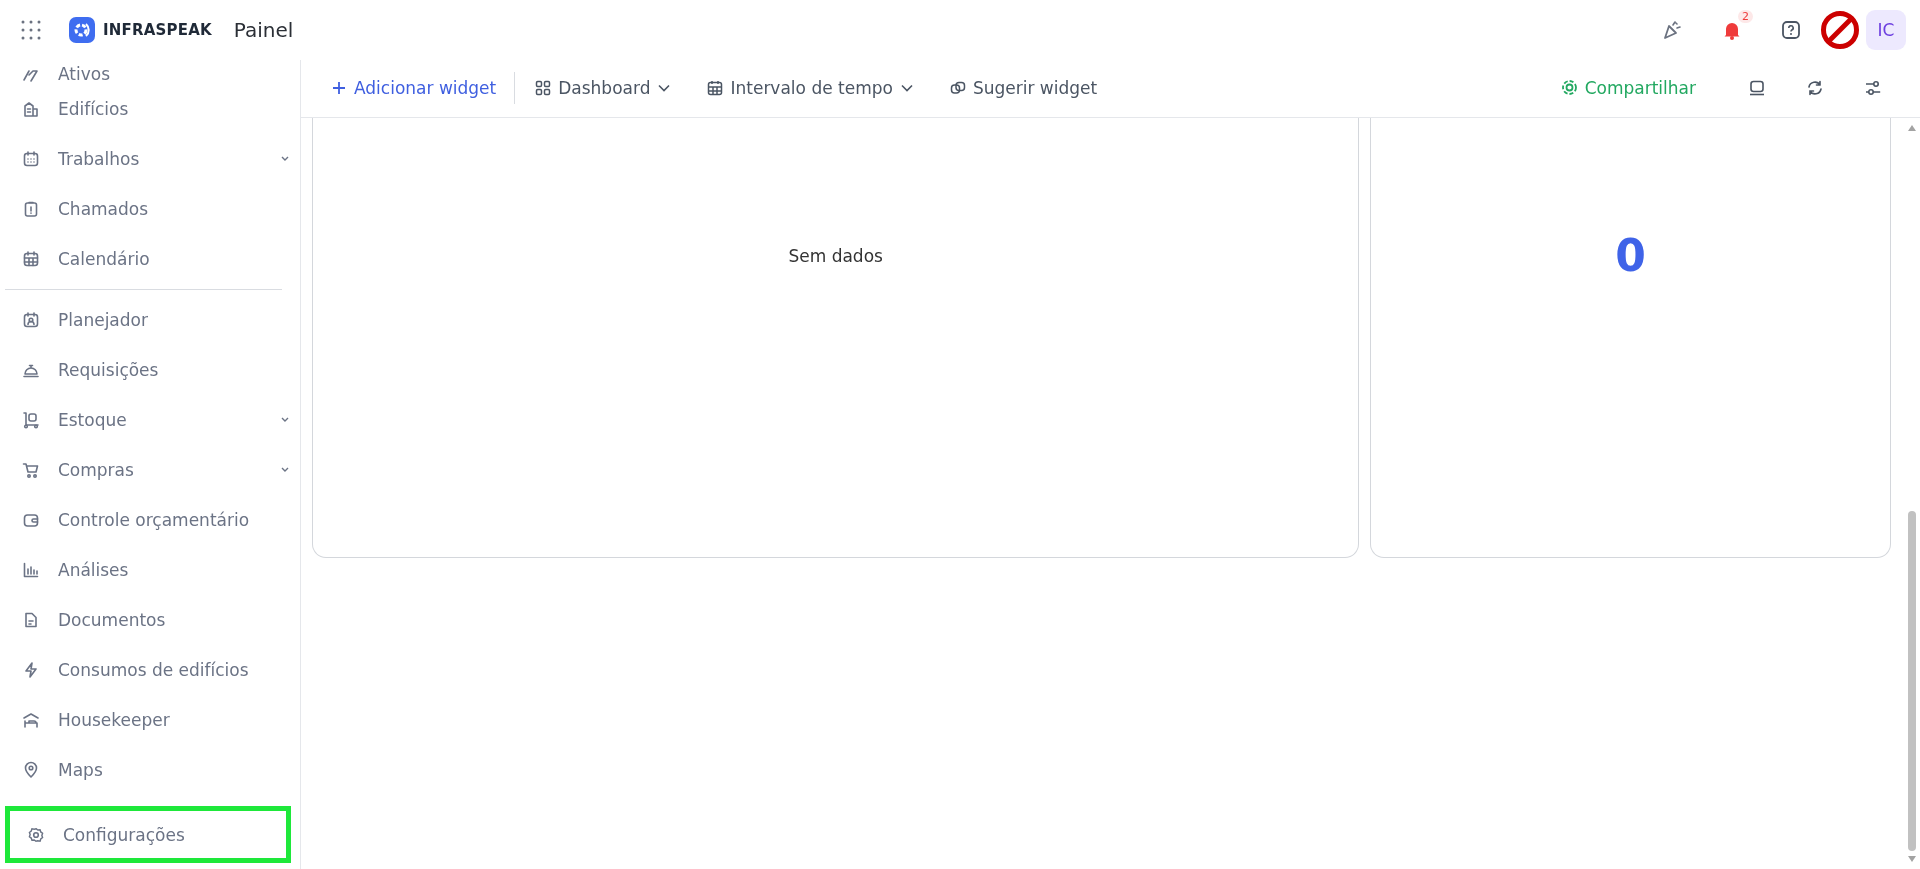 This screenshot has height=869, width=1920. I want to click on calendar-dots-icon, so click(31, 159).